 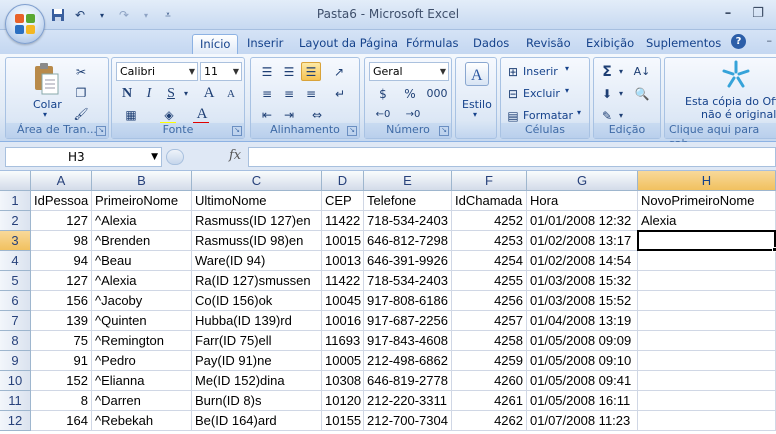 What do you see at coordinates (730, 101) in the screenshot?
I see `genuine-notice-line1: Esta cópia do Offi` at bounding box center [730, 101].